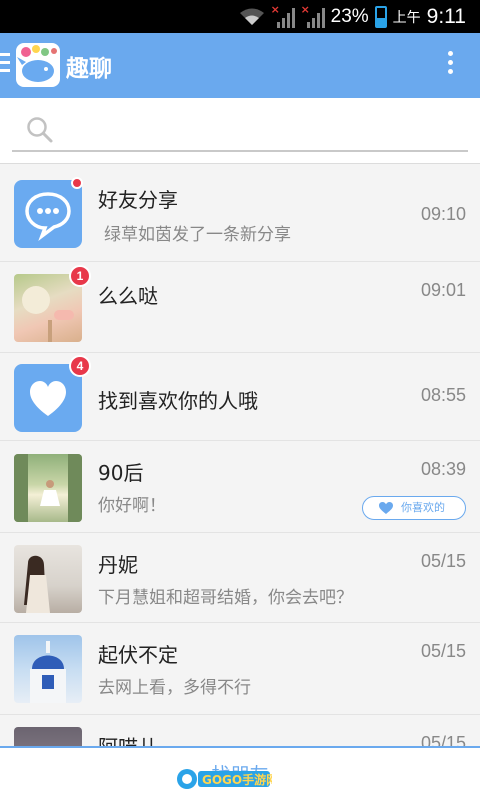  I want to click on conversation-name: 起伏不定, so click(138, 655).